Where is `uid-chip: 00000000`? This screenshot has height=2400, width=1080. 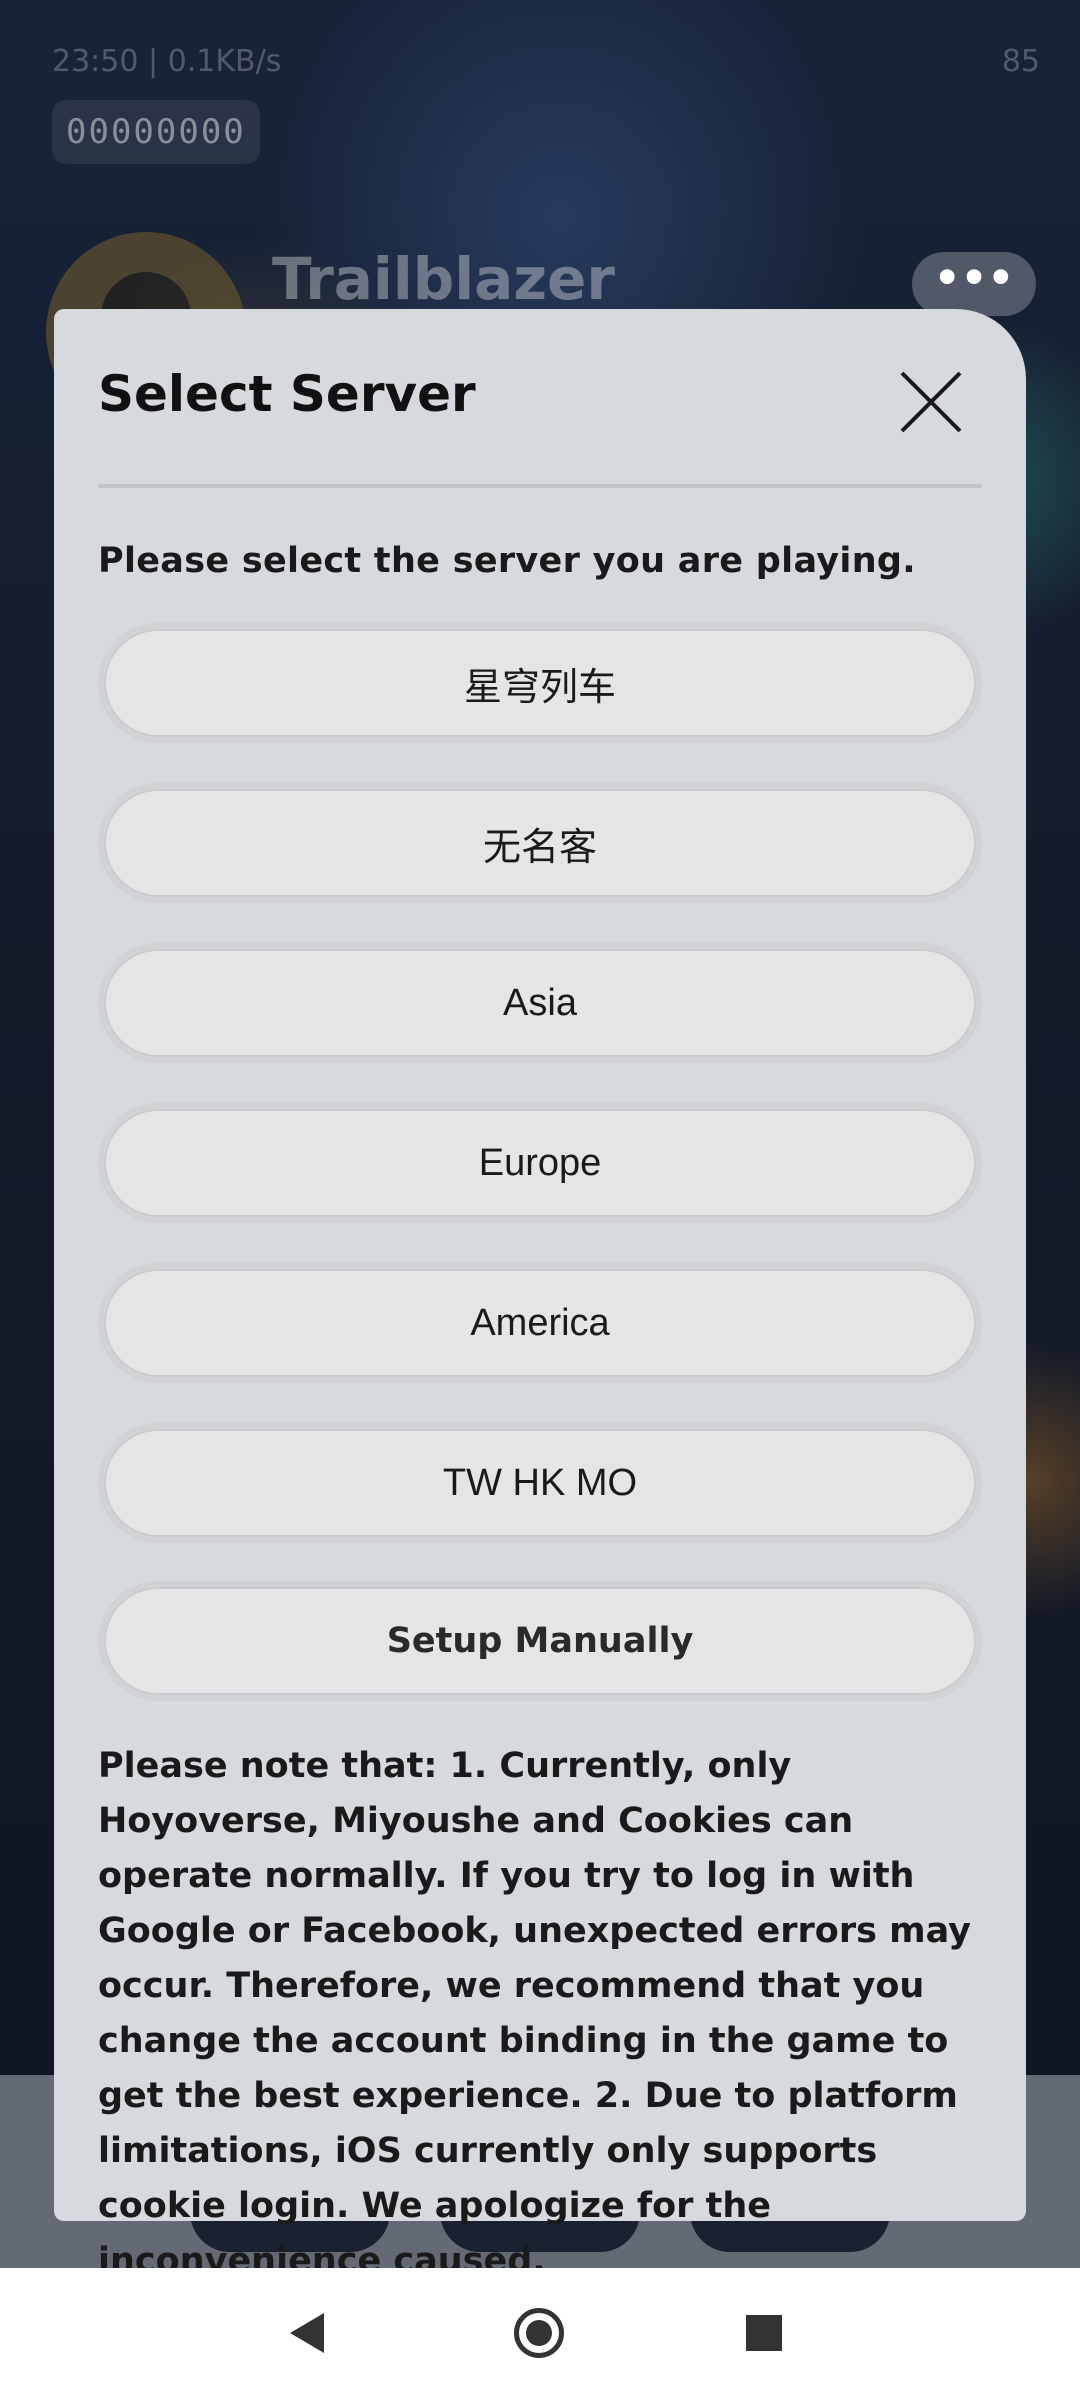 uid-chip: 00000000 is located at coordinates (156, 132).